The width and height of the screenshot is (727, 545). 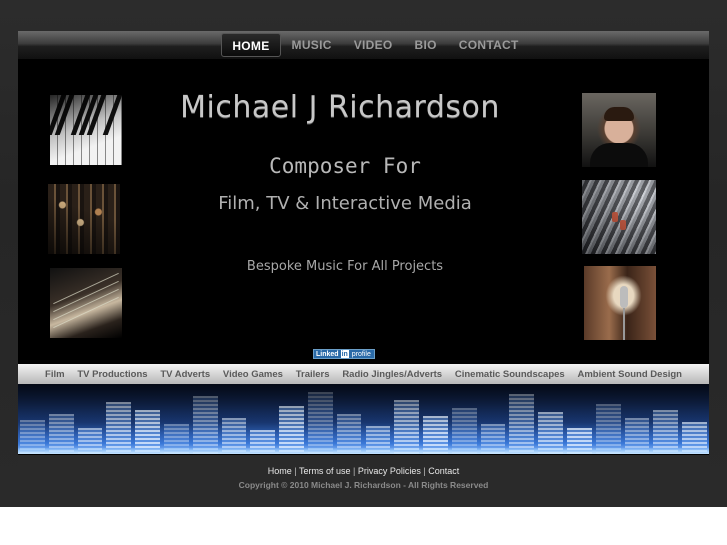 What do you see at coordinates (84, 219) in the screenshot?
I see `mixing-console-photo` at bounding box center [84, 219].